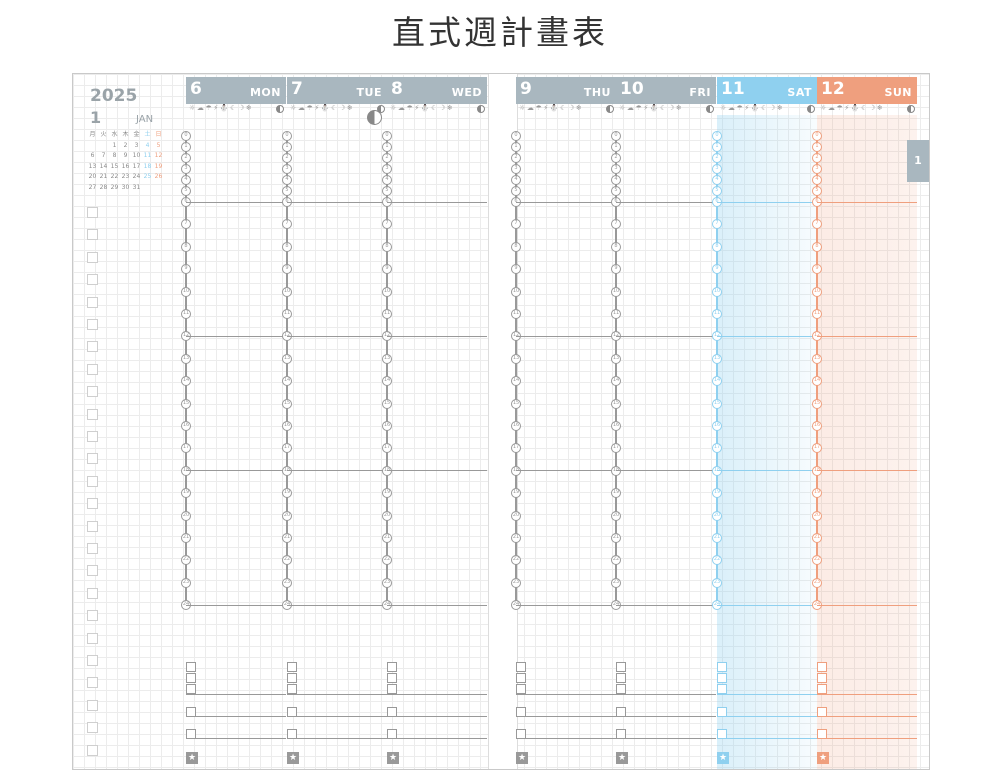 The height and width of the screenshot is (783, 1000). Describe the element at coordinates (526, 89) in the screenshot. I see `day-number: 9` at that location.